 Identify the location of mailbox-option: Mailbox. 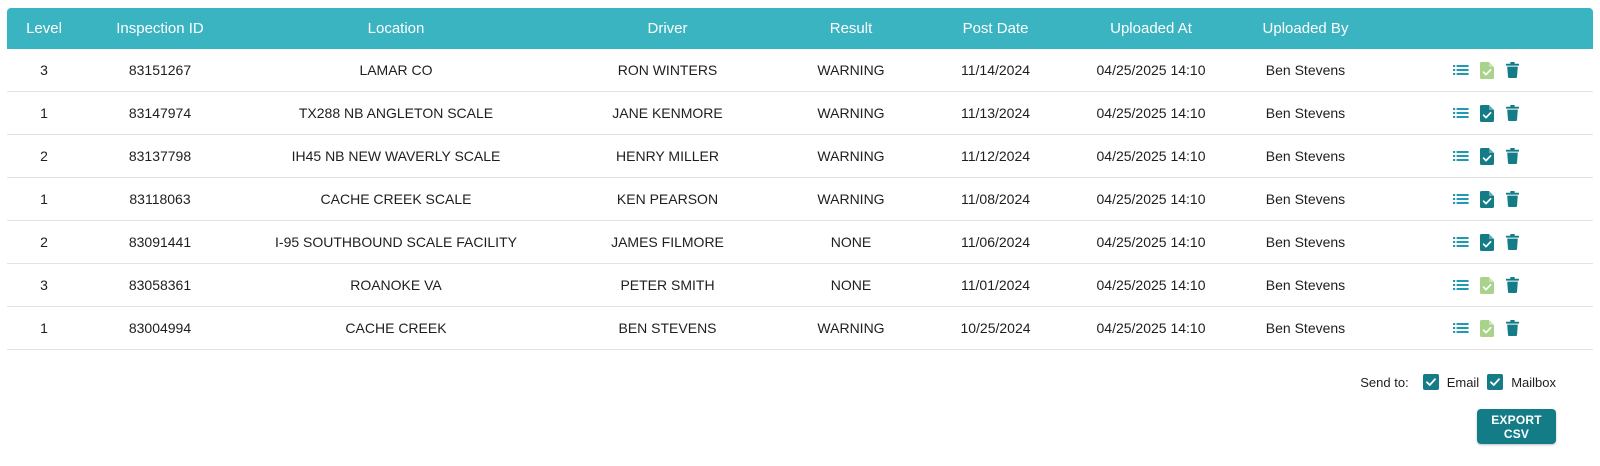
(1521, 382).